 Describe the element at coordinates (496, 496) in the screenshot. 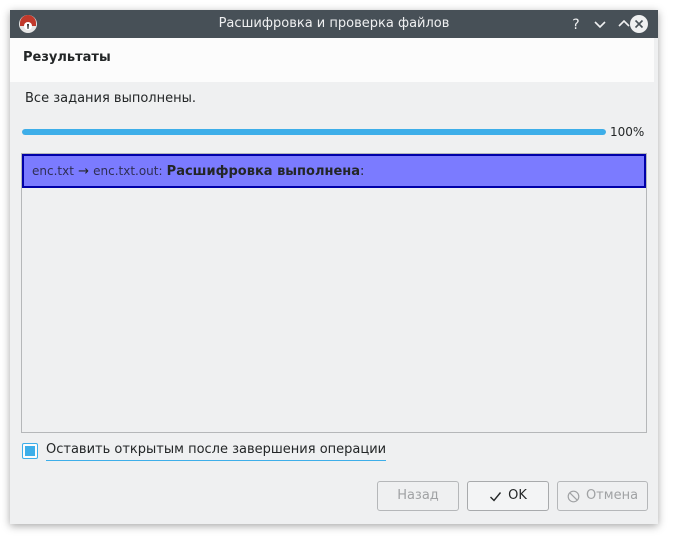

I see `checkmark-icon` at that location.